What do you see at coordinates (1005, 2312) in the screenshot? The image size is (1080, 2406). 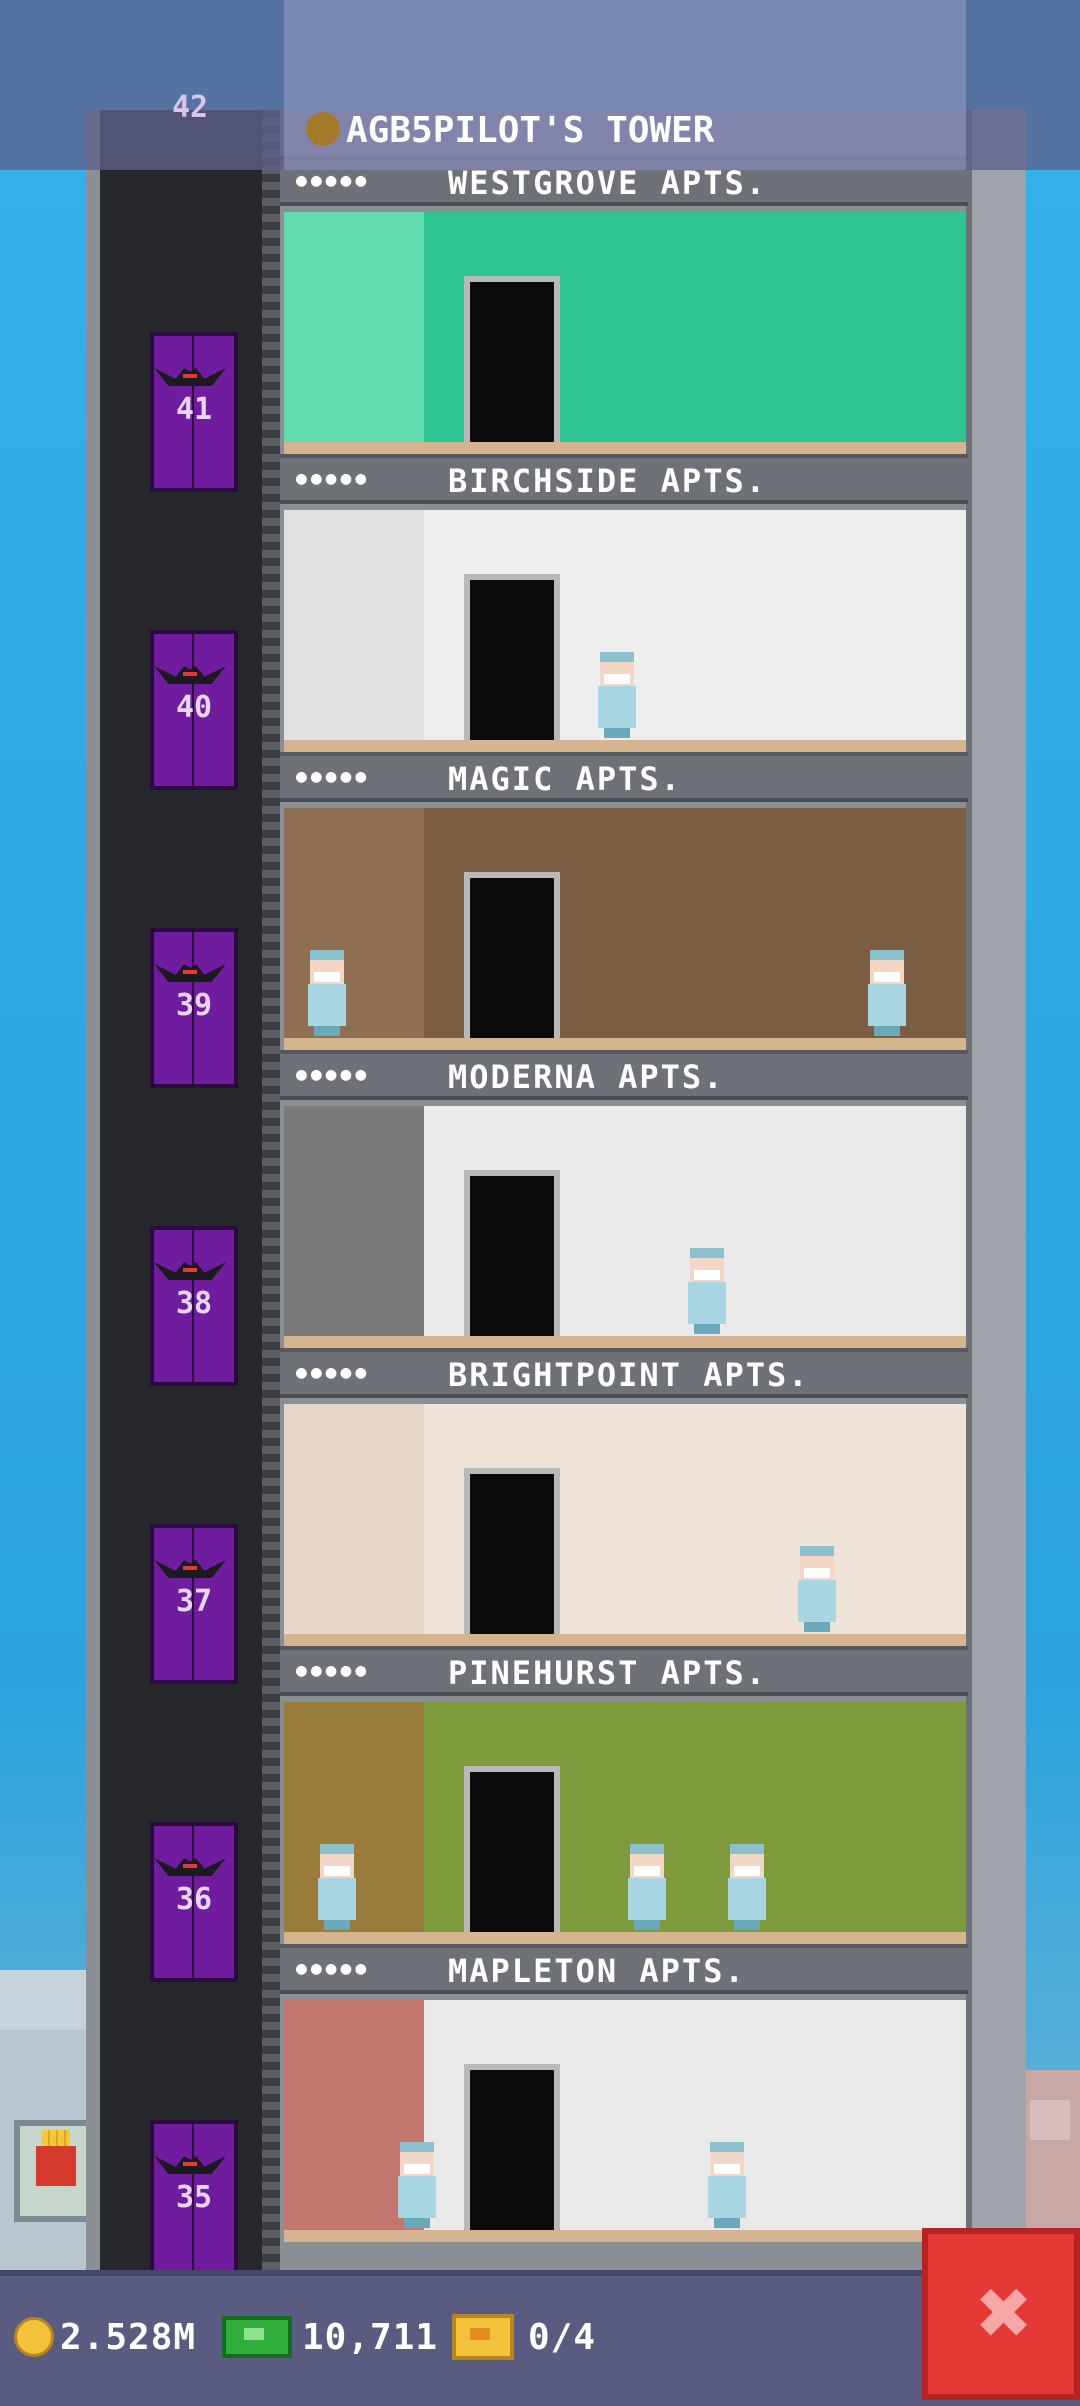 I see `close-icon: ✖` at bounding box center [1005, 2312].